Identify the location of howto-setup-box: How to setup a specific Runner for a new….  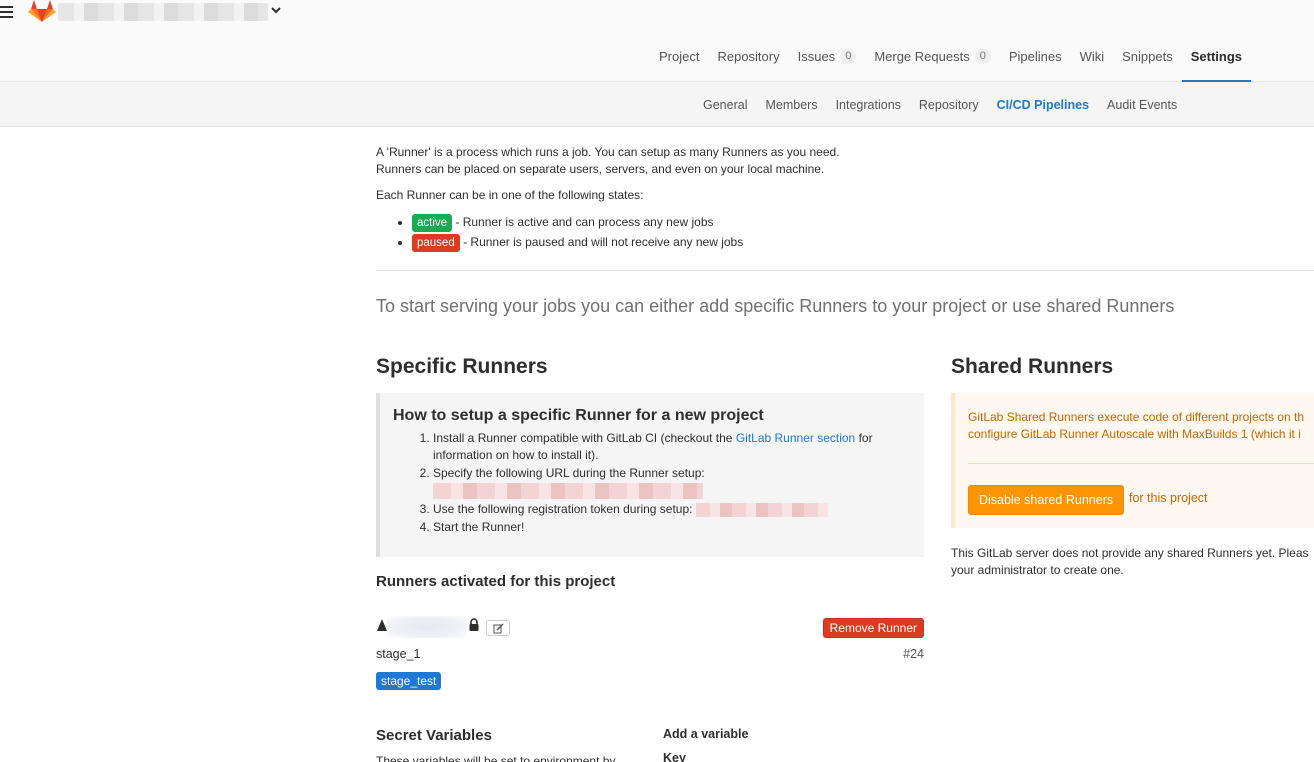
(650, 475).